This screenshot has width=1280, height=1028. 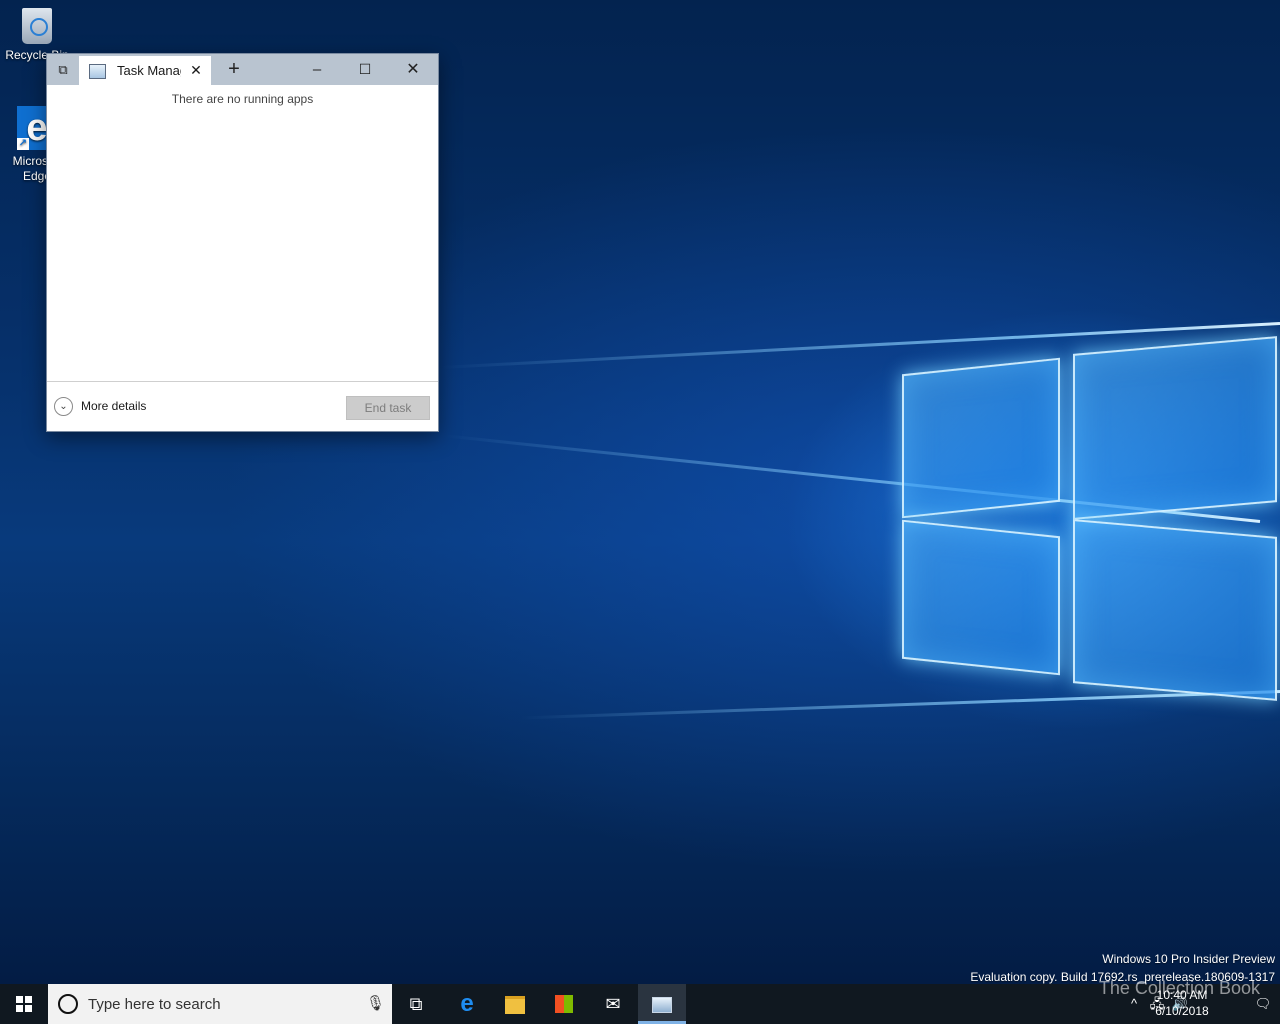 I want to click on taskbar-item-task-manager, so click(x=662, y=1004).